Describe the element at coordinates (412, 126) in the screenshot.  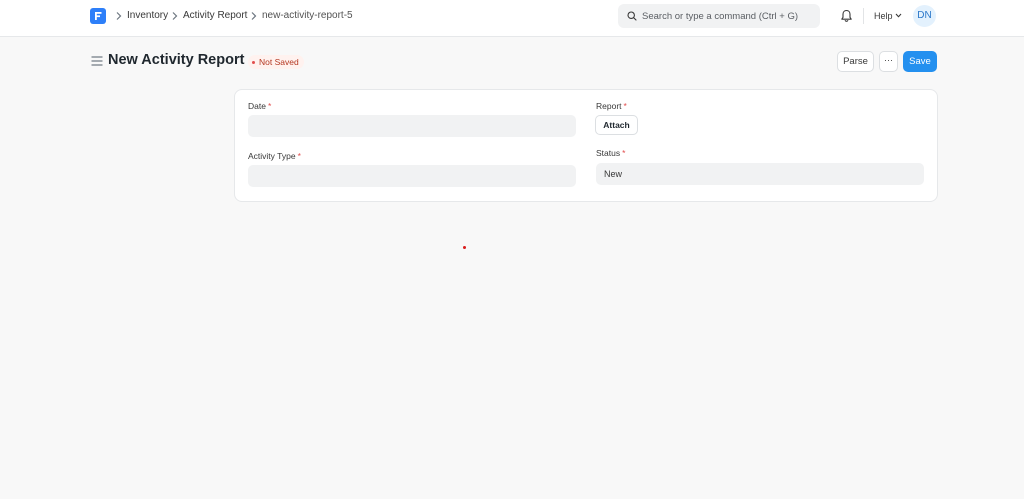
I see `date-field` at that location.